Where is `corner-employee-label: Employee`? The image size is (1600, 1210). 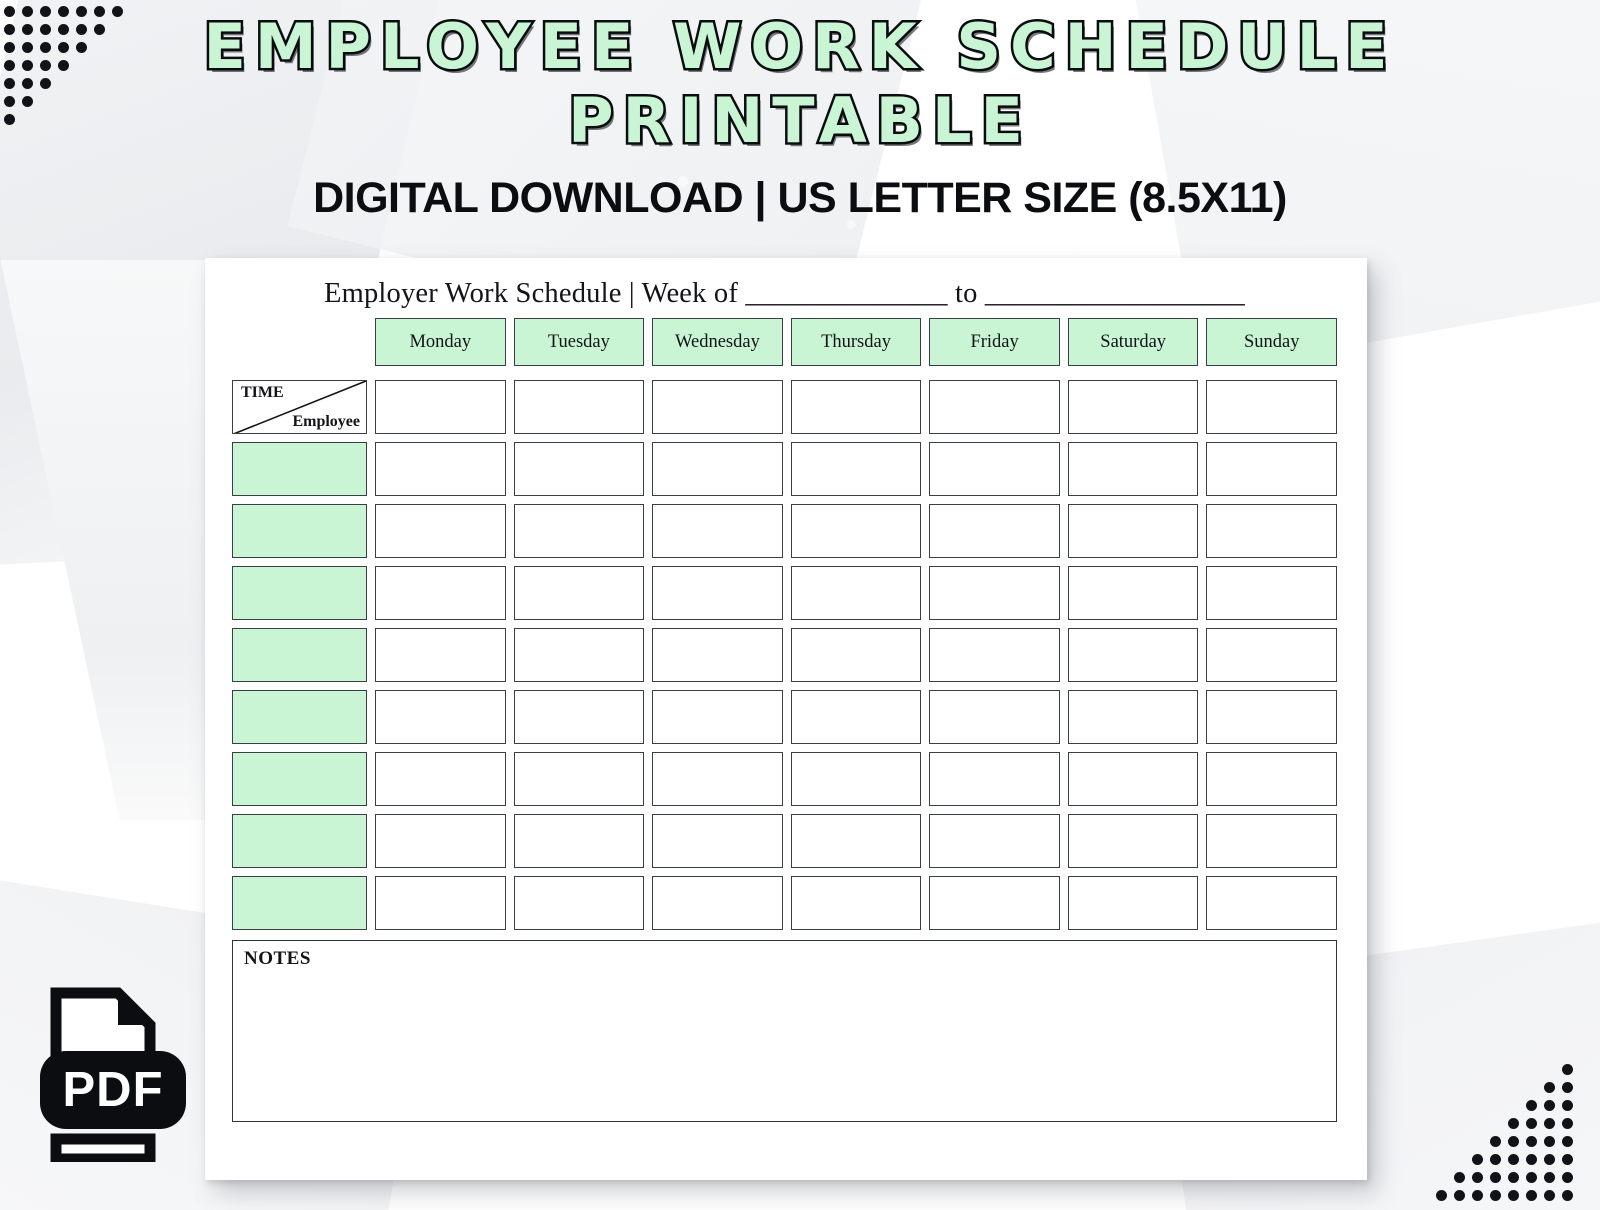
corner-employee-label: Employee is located at coordinates (326, 421).